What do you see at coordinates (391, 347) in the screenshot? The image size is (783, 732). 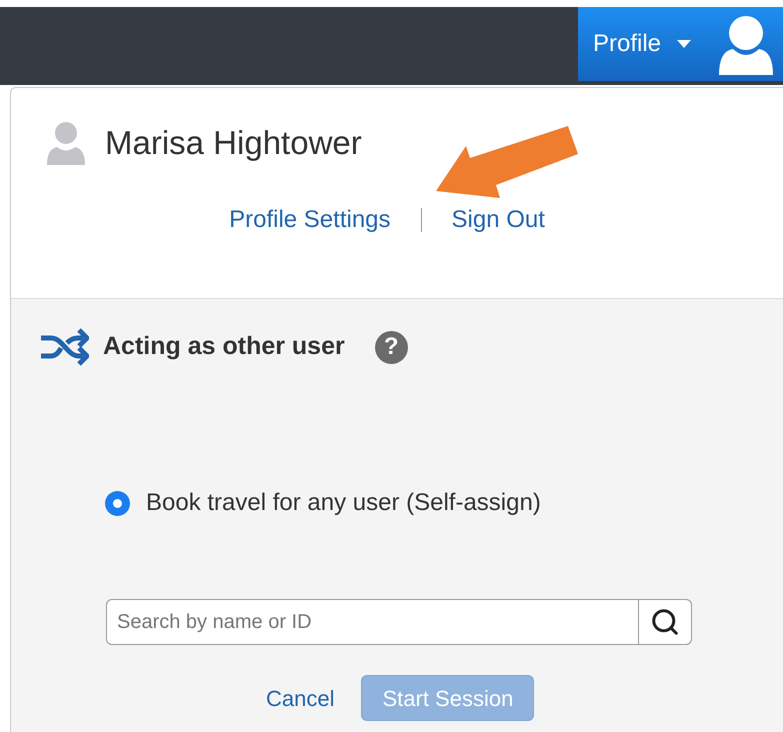 I see `help-icon: ?` at bounding box center [391, 347].